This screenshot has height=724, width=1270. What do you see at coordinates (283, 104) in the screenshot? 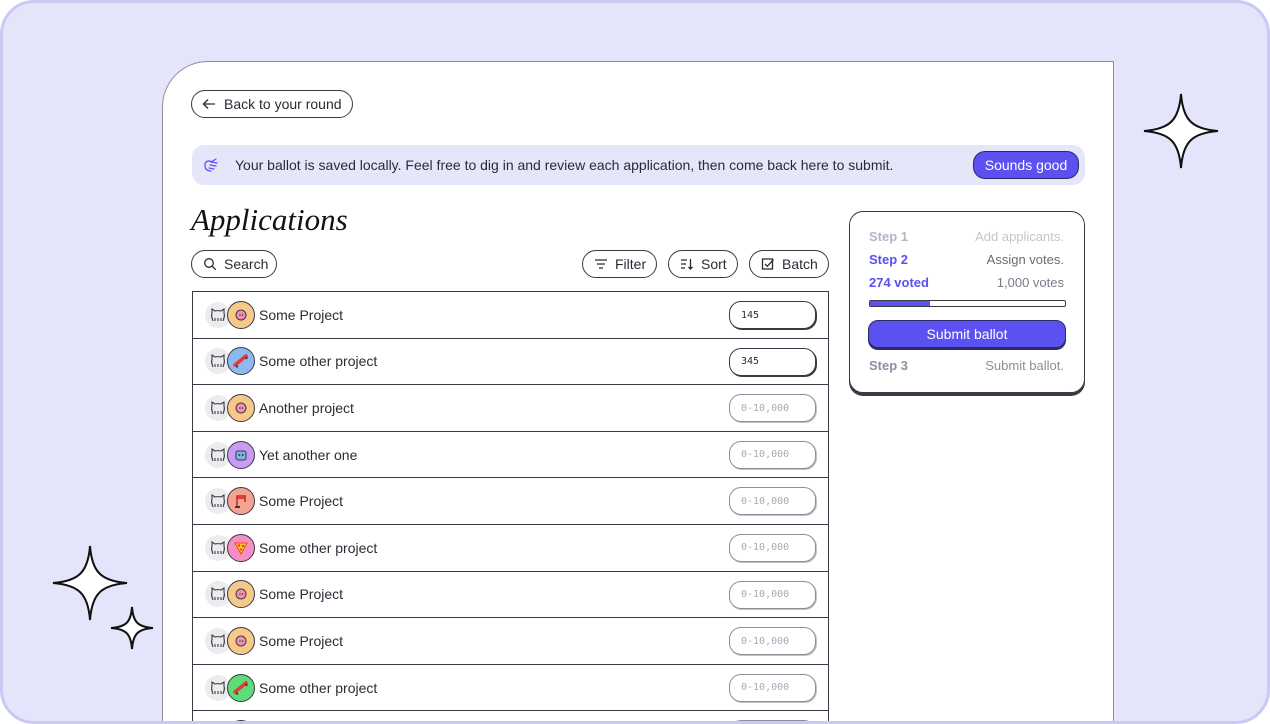
I see `back-label: Back to your round` at bounding box center [283, 104].